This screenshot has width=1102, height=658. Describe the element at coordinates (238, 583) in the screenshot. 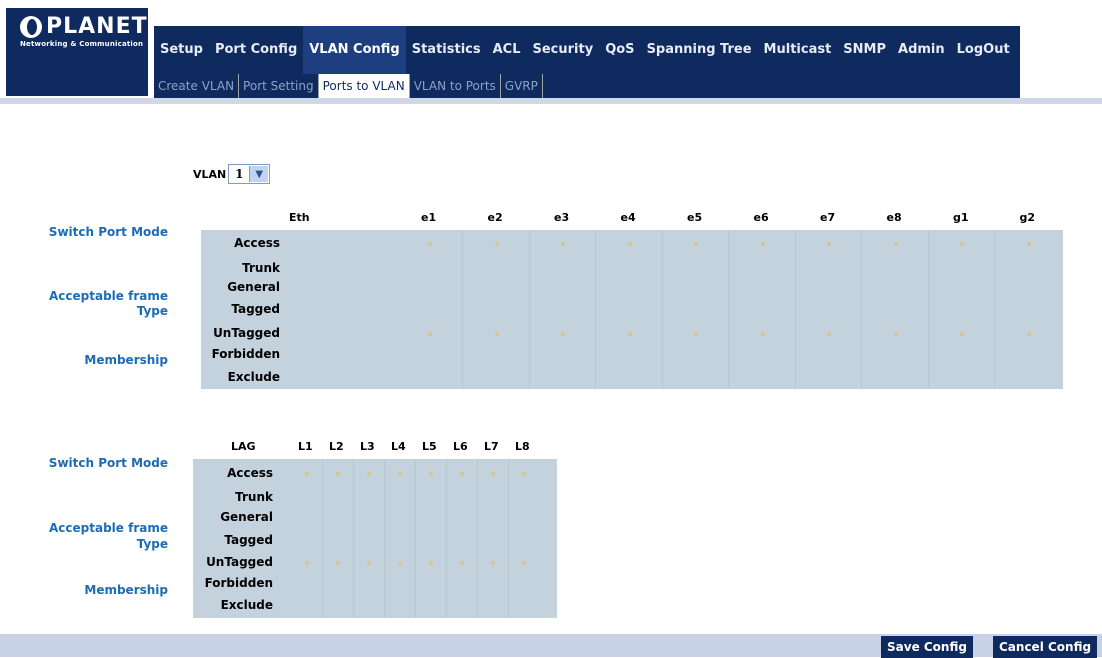

I see `row-label-forbidden: Forbidden` at that location.